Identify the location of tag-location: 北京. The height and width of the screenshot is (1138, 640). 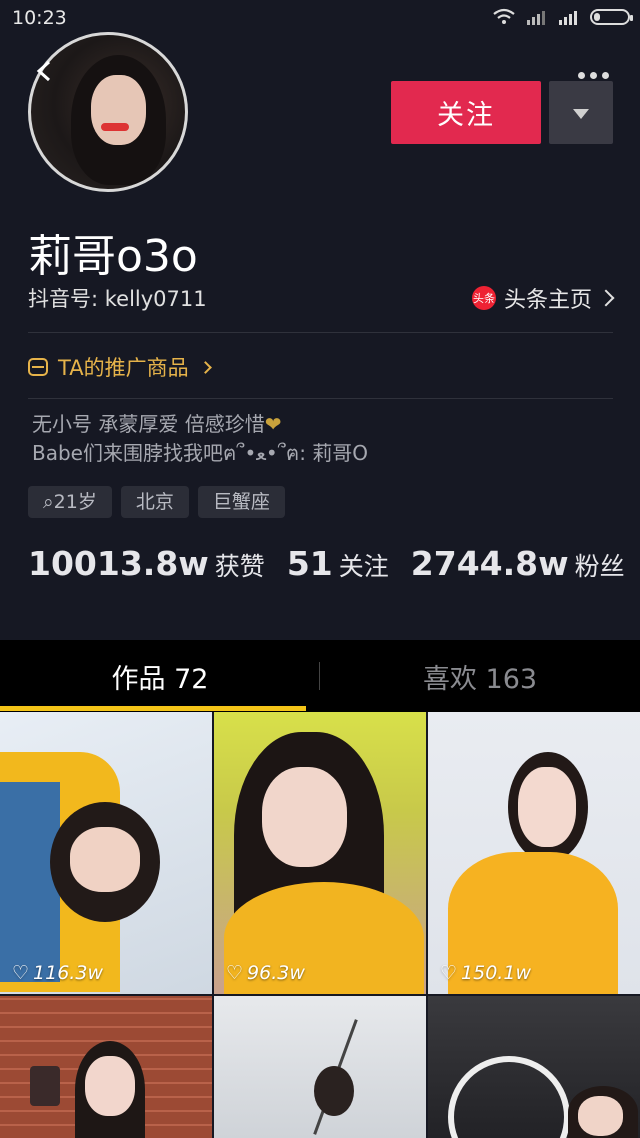
(154, 502).